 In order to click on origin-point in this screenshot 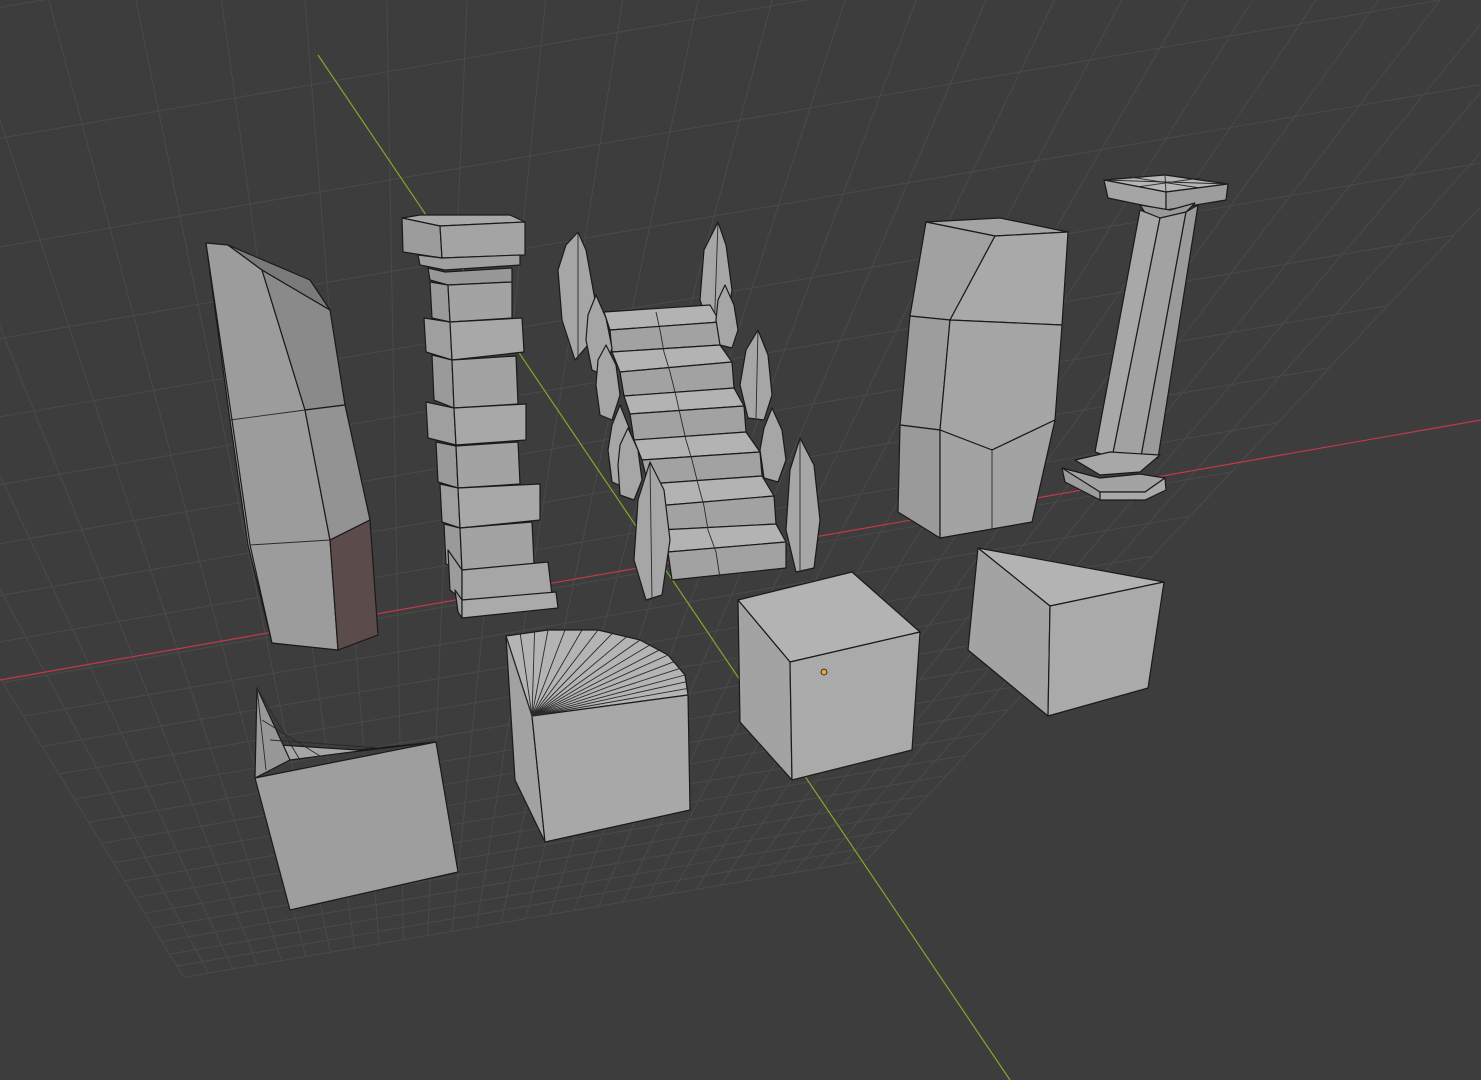, I will do `click(824, 672)`.